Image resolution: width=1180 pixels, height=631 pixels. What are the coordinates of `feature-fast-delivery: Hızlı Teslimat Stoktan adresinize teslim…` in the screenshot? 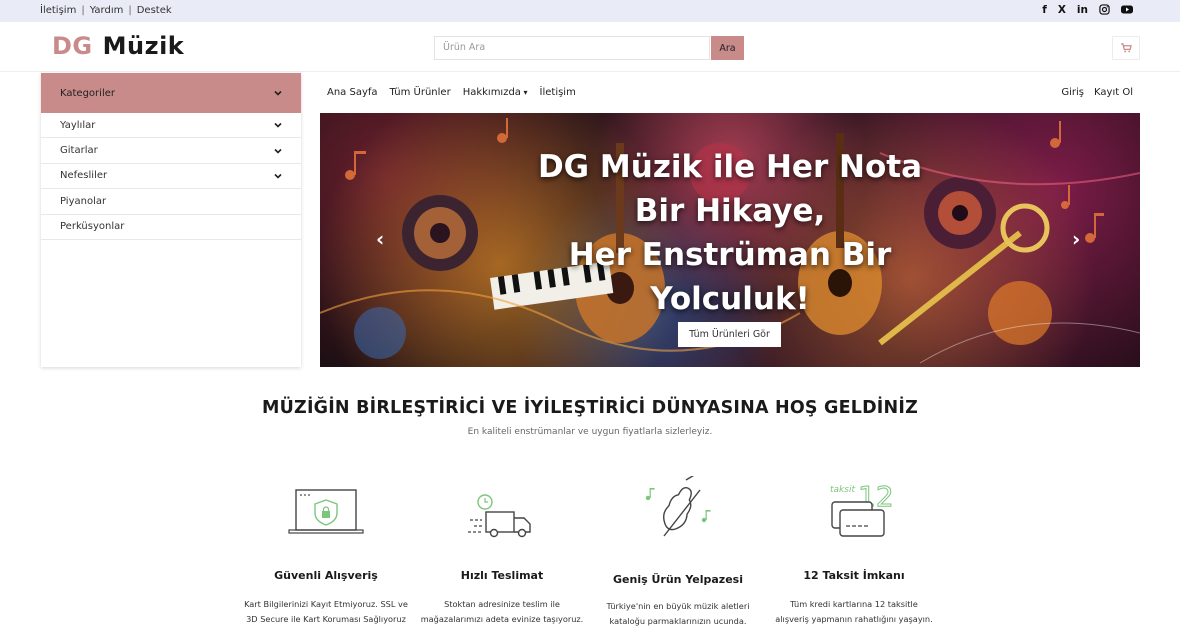 It's located at (502, 550).